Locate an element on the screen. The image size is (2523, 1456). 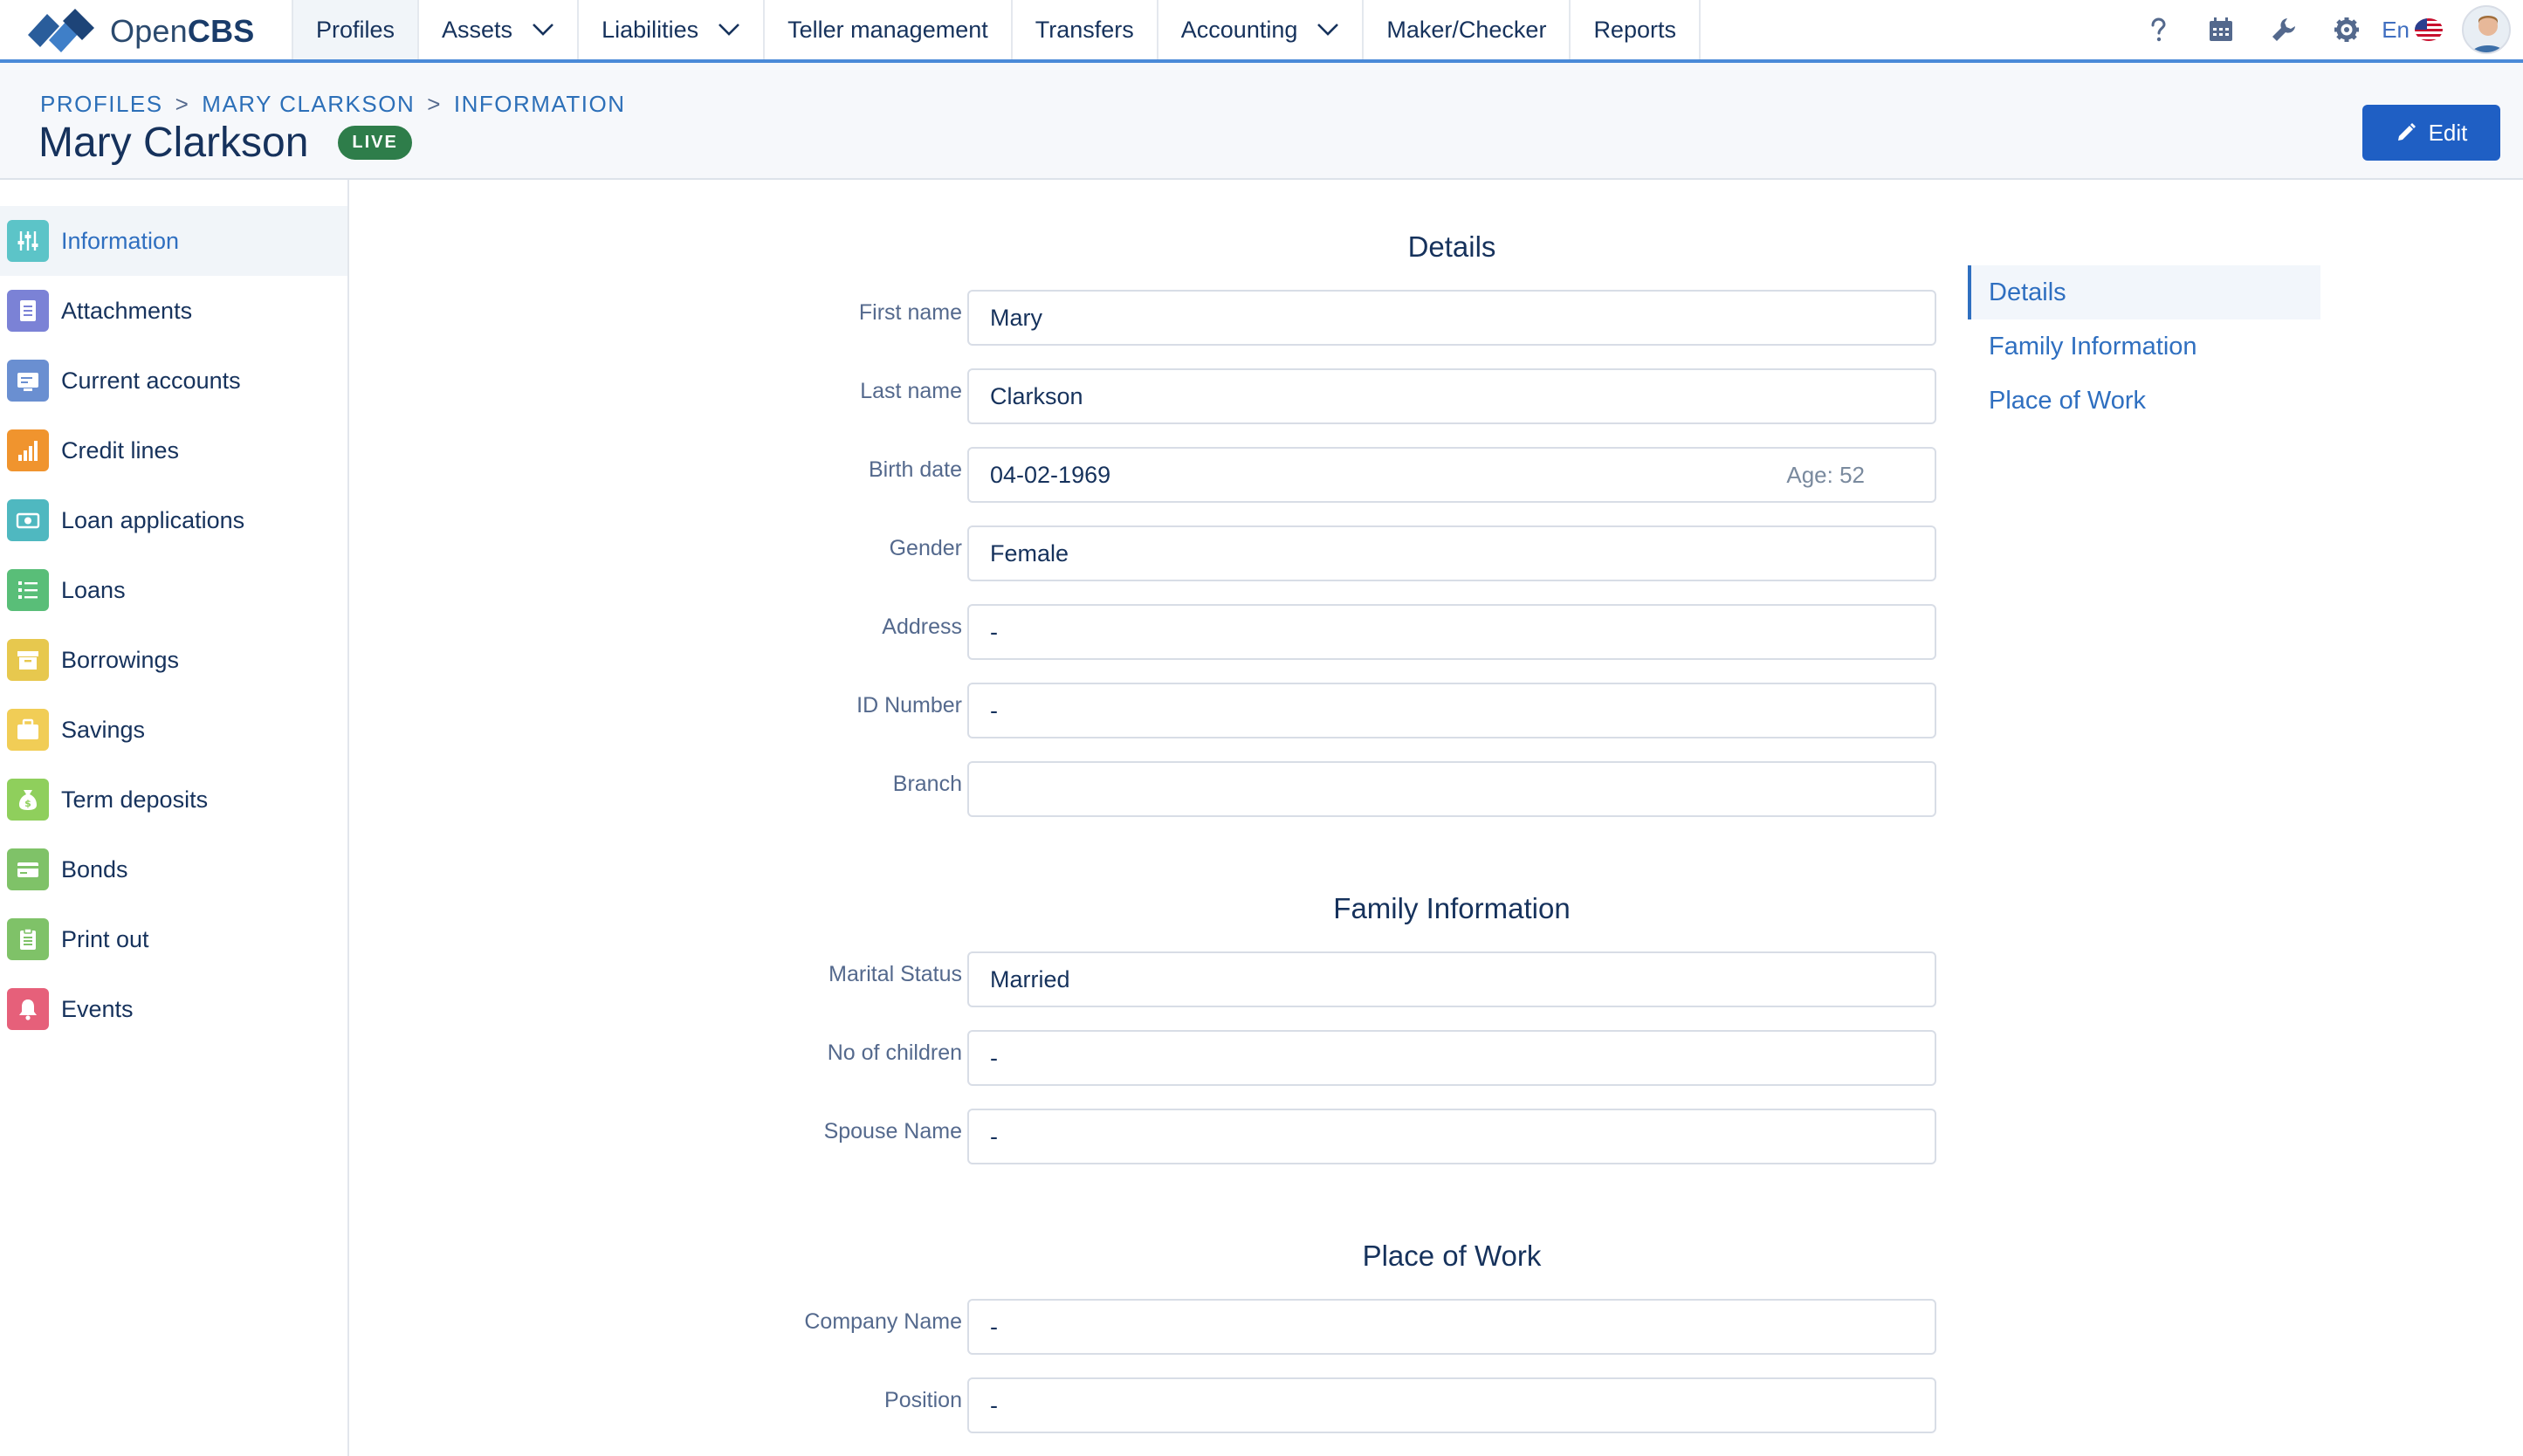
marital-status-field: Married is located at coordinates (1451, 979).